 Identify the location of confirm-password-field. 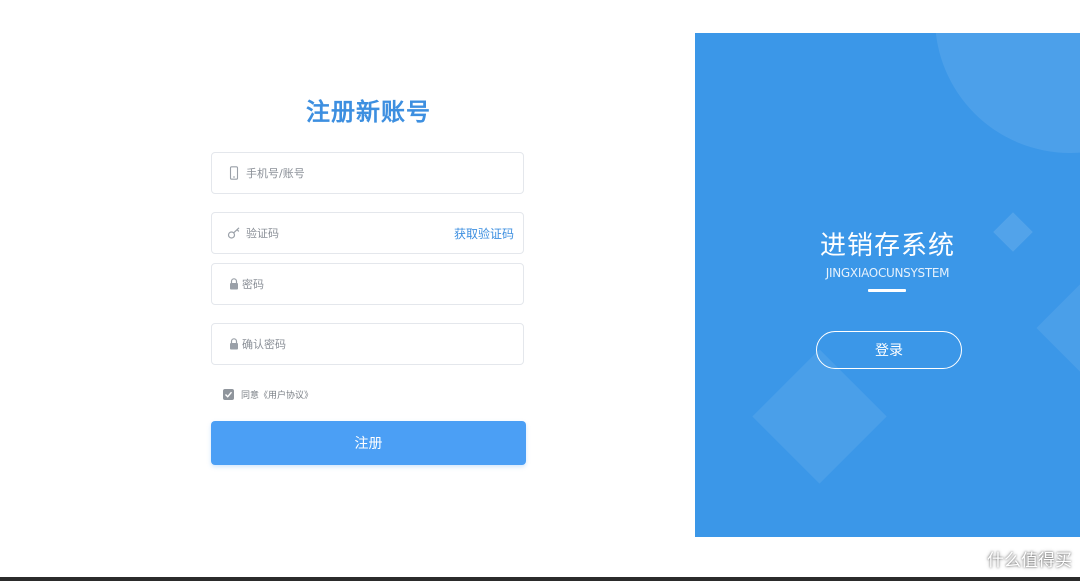
(367, 344).